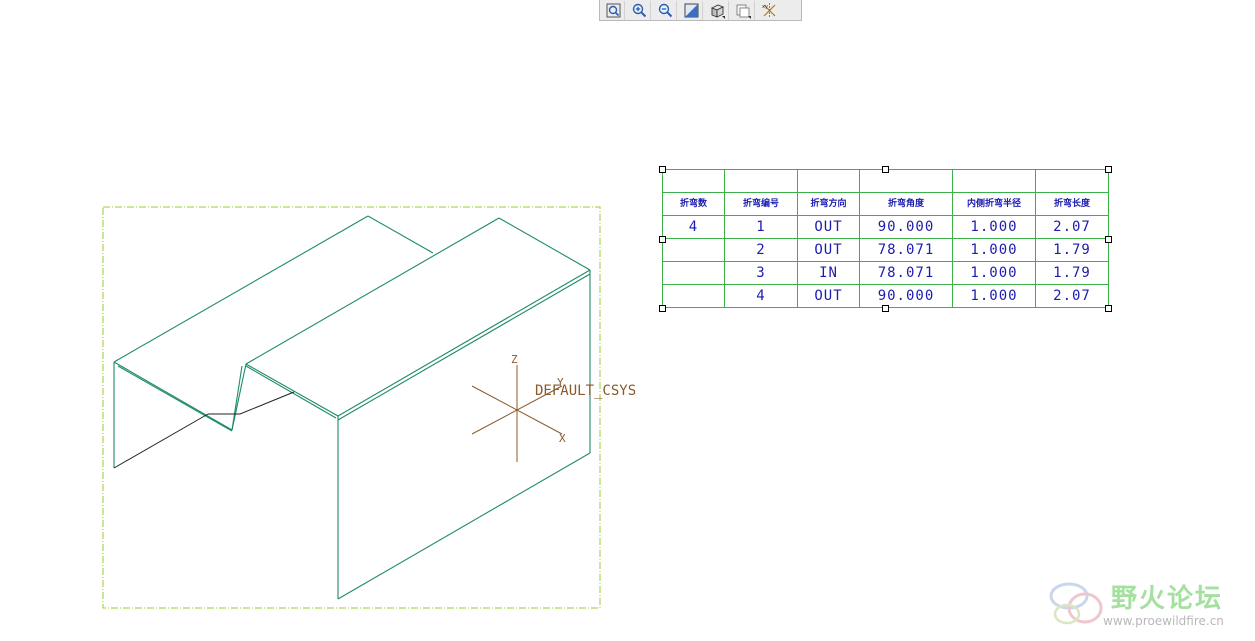  I want to click on table-row: 3 IN 78.071 1.000 1.79, so click(885, 273).